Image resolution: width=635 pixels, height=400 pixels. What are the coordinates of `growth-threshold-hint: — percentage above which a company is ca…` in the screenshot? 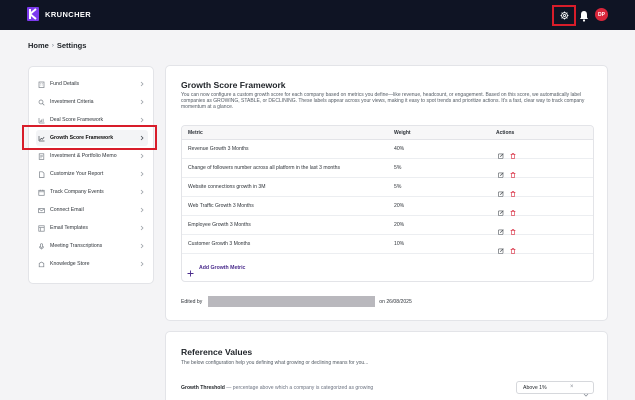 It's located at (299, 388).